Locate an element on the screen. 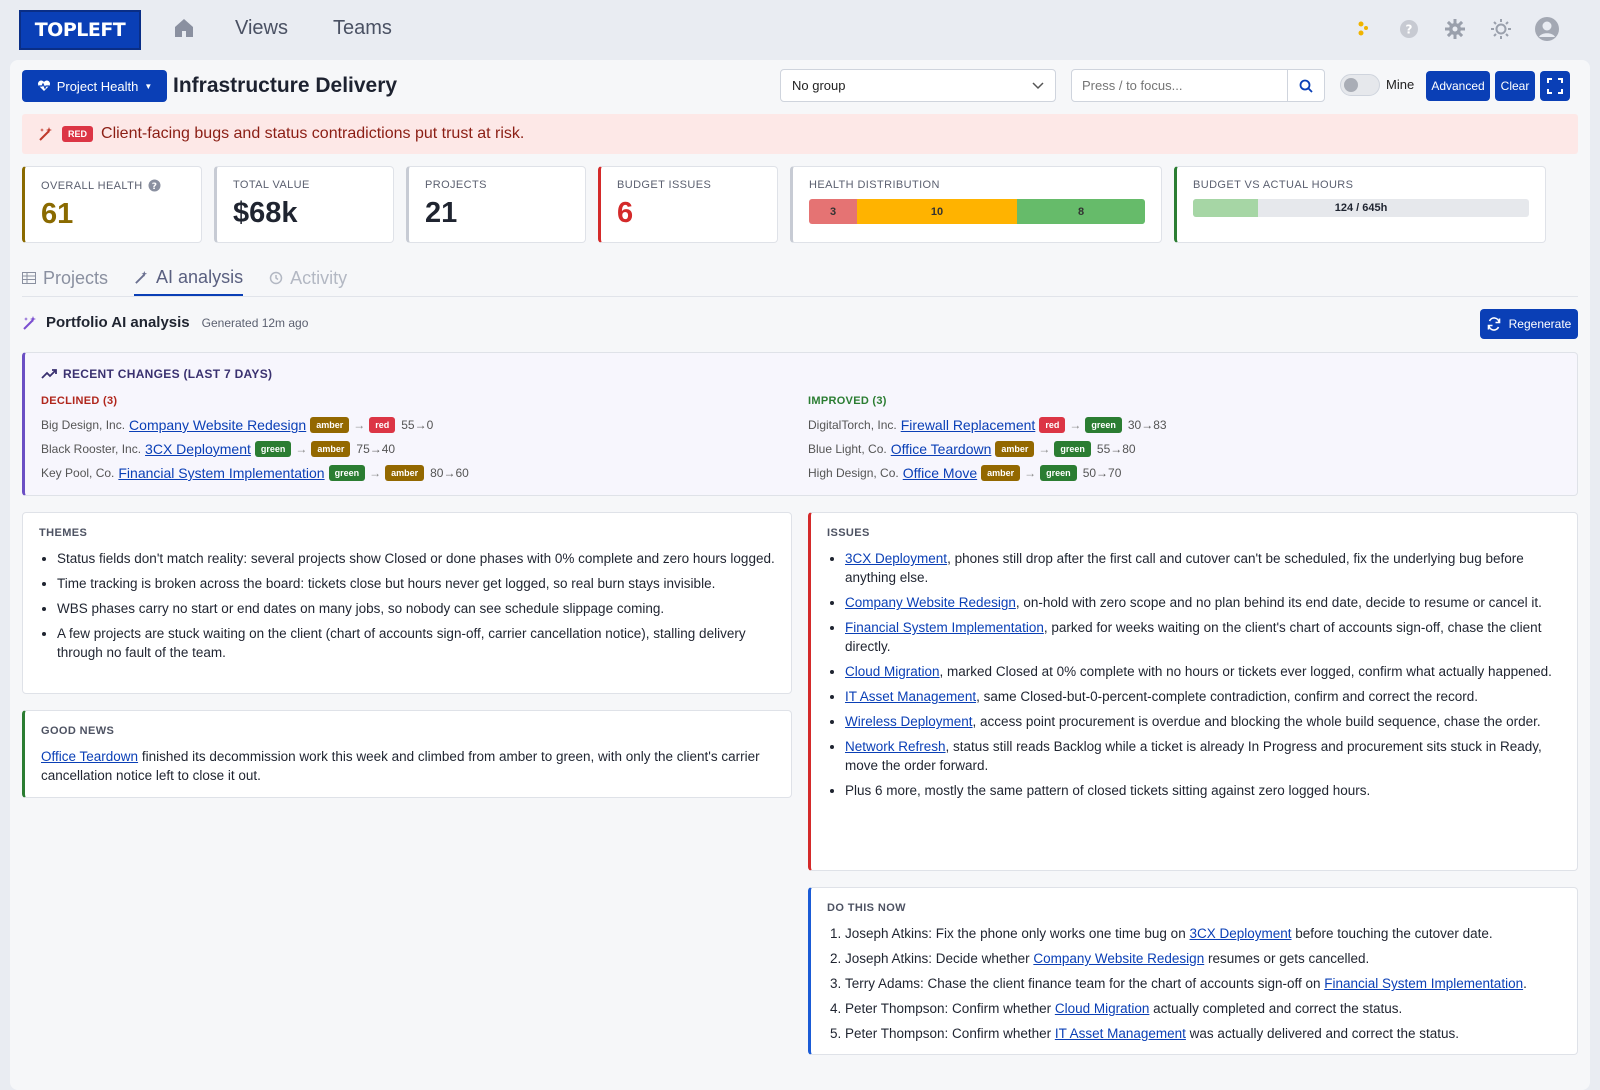  score-change: 55→0 is located at coordinates (417, 425).